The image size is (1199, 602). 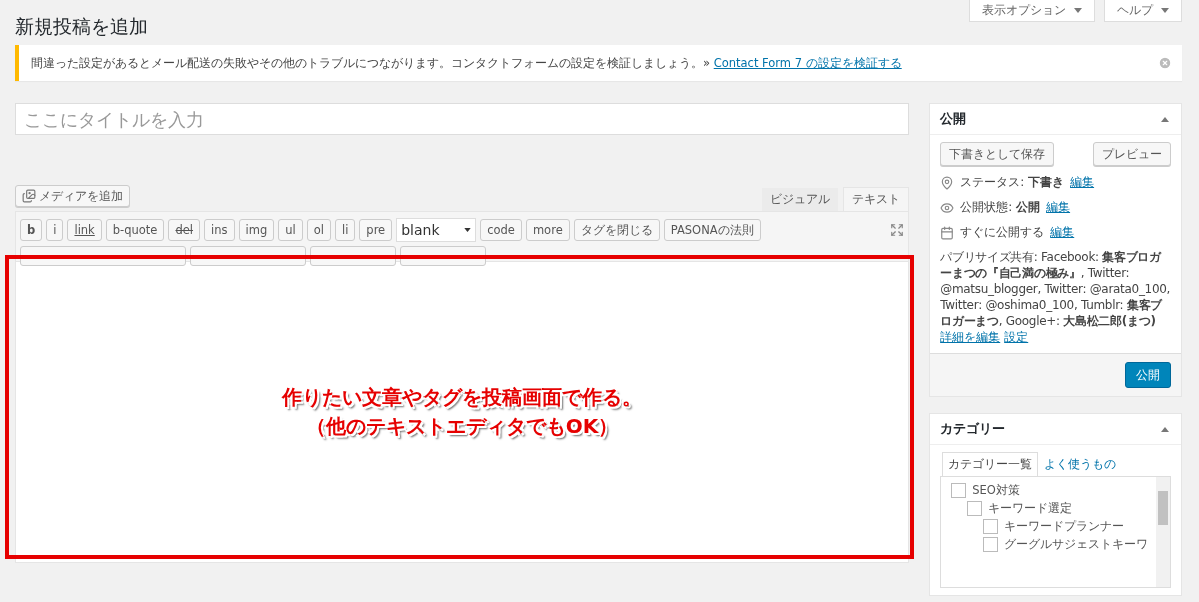 I want to click on format-select: blank, so click(x=436, y=230).